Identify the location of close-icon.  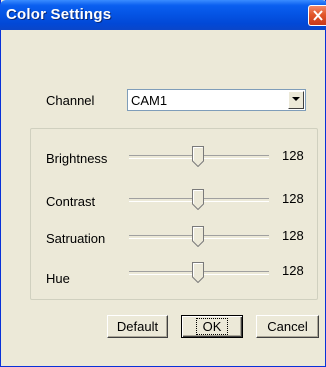
(318, 15).